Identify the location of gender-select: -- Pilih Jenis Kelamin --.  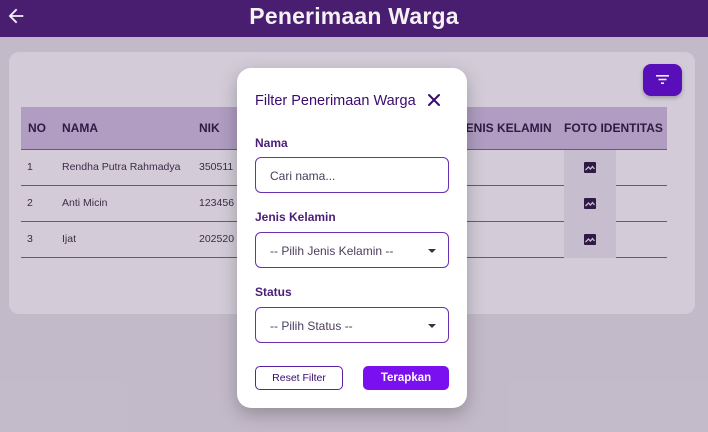
(352, 250).